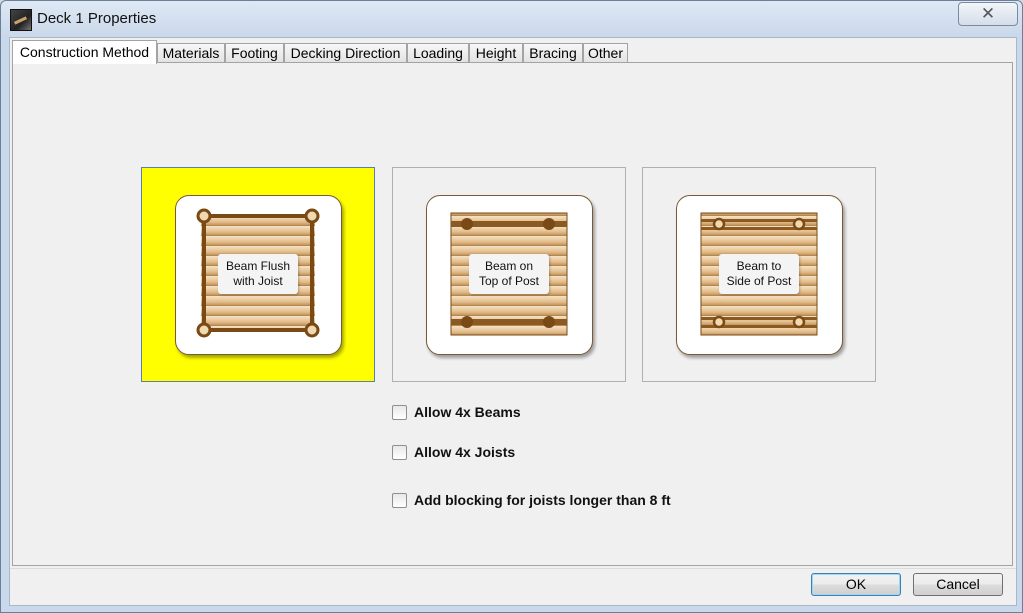 The width and height of the screenshot is (1023, 613). I want to click on window-title: Deck 1 Properties, so click(97, 18).